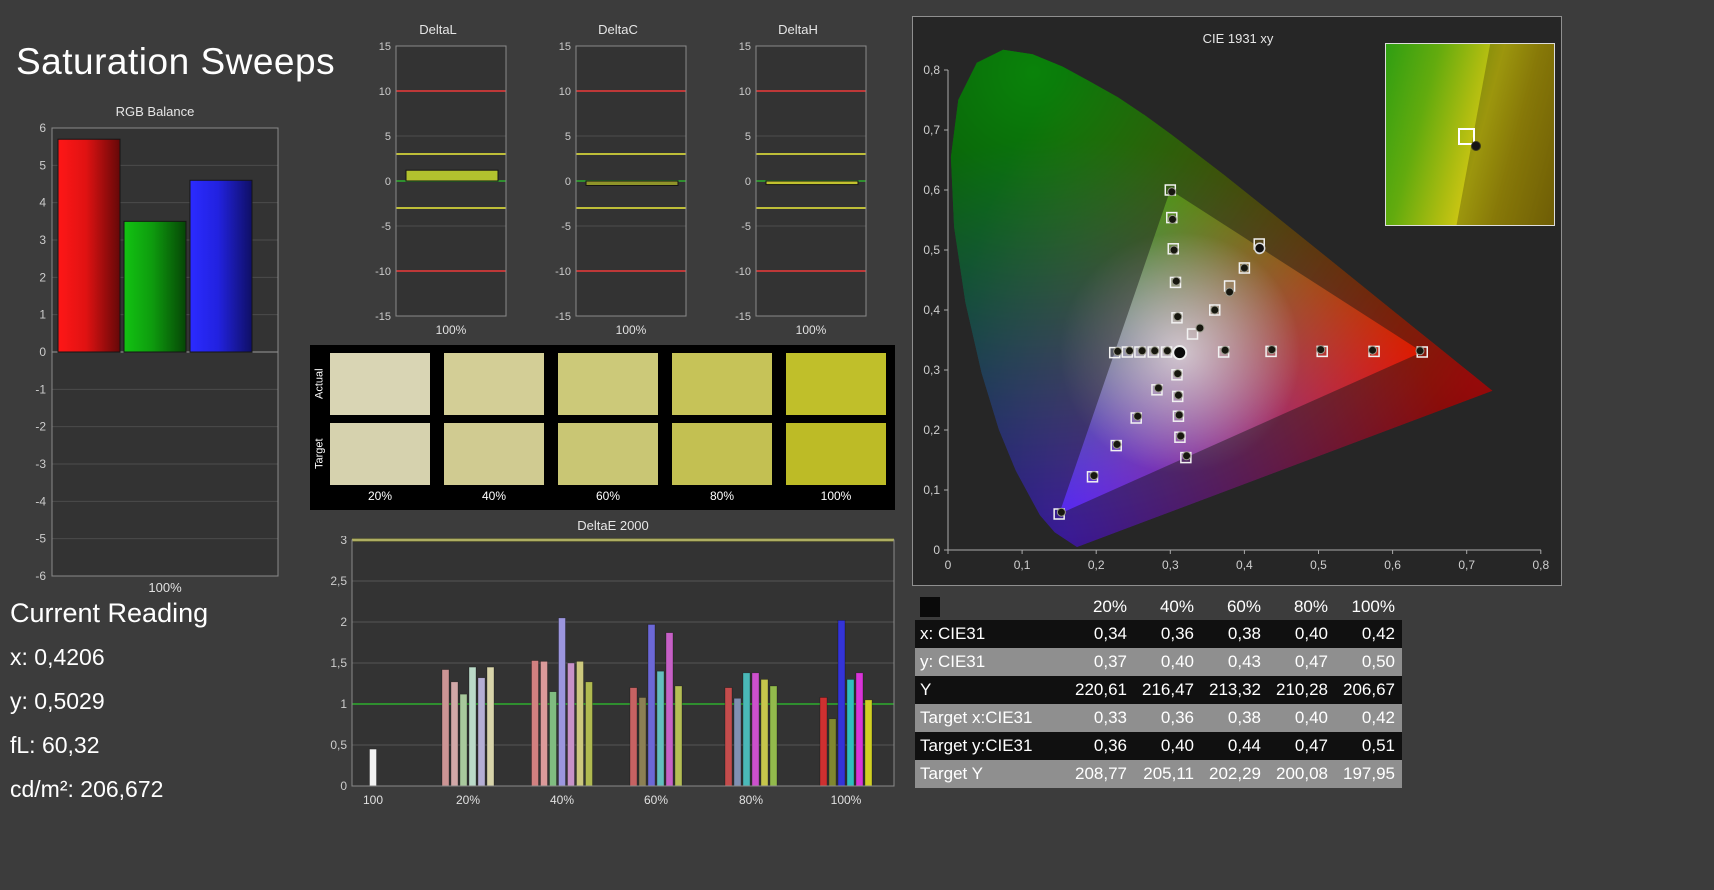 This screenshot has height=890, width=1714. I want to click on reading-line: y: 0,5029, so click(57, 701).